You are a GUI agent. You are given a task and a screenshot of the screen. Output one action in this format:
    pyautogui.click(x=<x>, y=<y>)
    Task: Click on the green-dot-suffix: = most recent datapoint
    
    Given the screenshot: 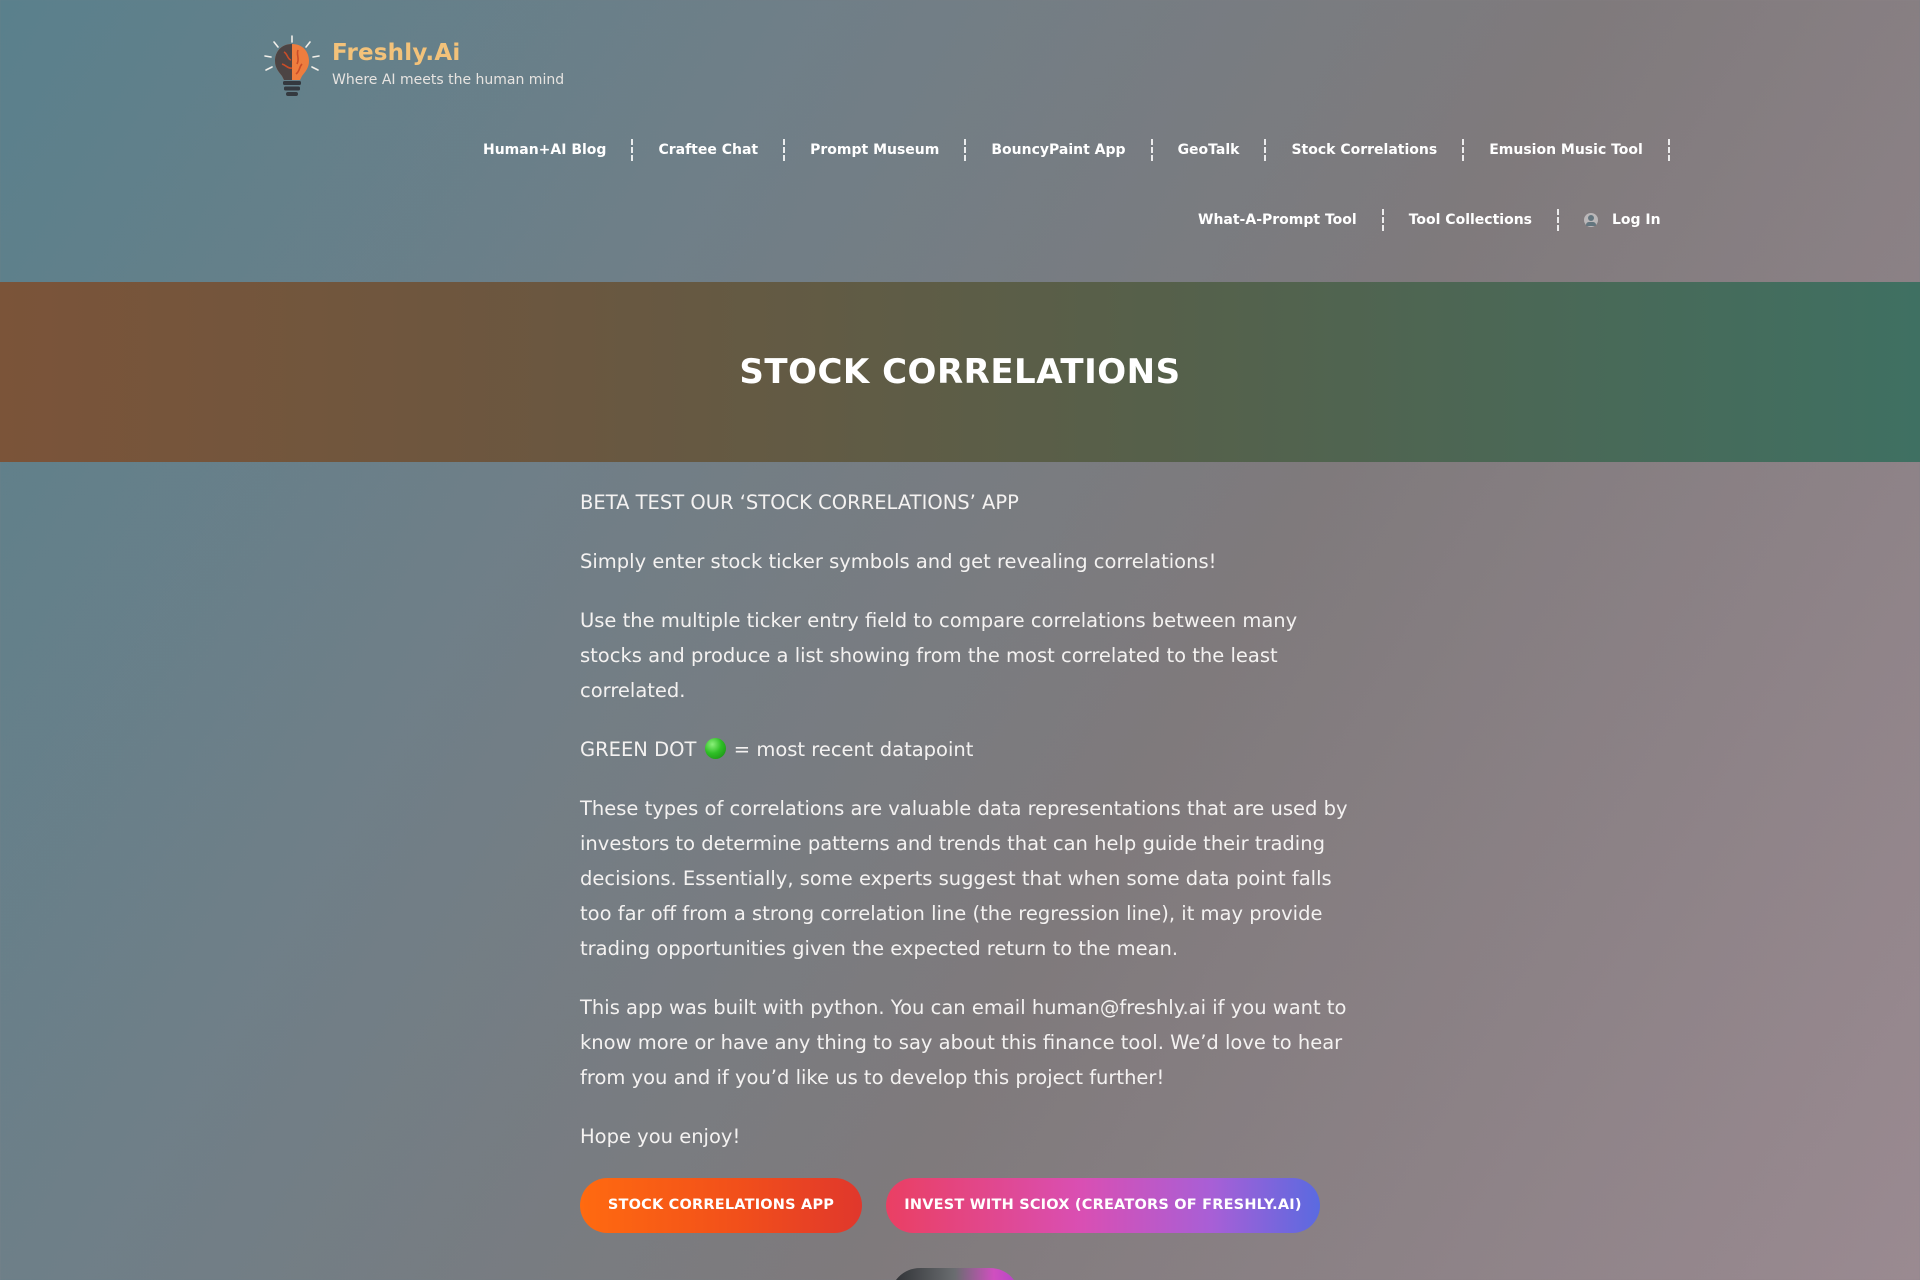 What is the action you would take?
    pyautogui.click(x=853, y=749)
    